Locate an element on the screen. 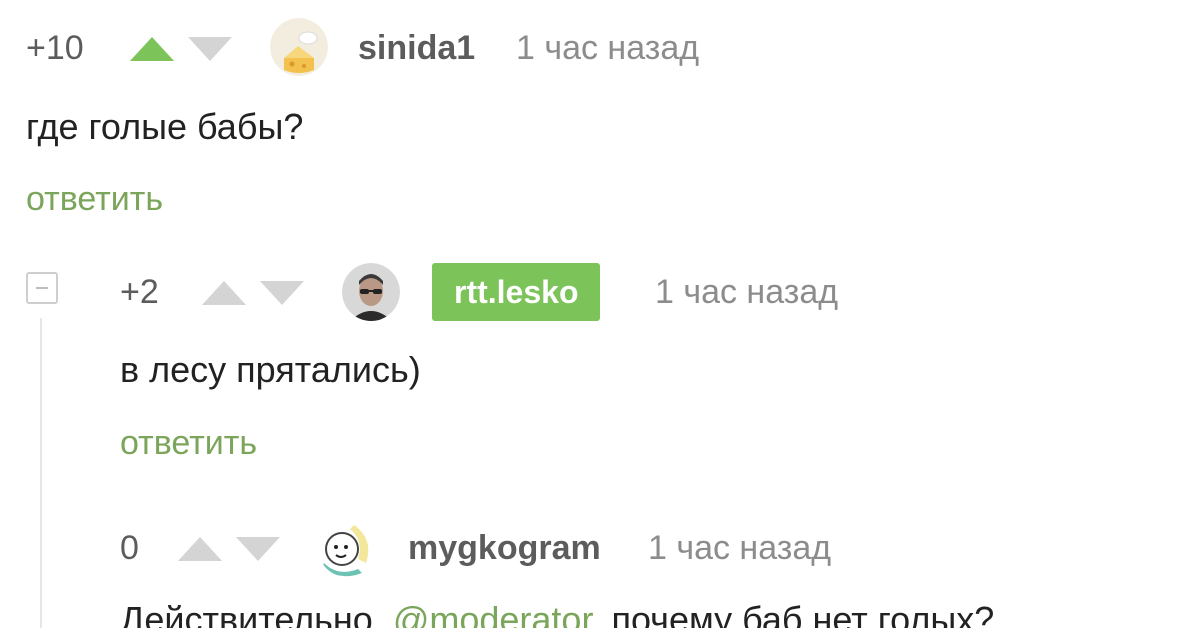 The image size is (1200, 628). cartoon-face-avatar-icon is located at coordinates (347, 548).